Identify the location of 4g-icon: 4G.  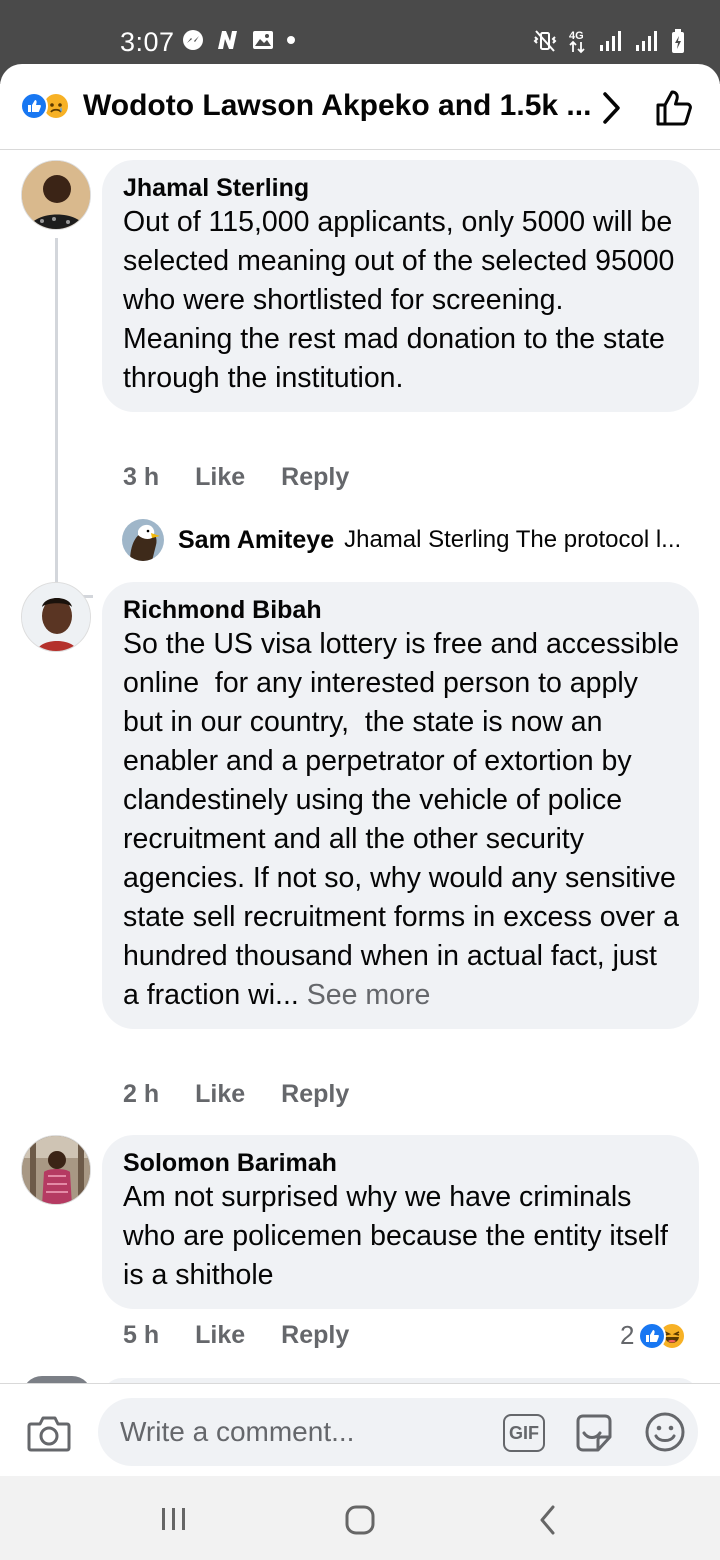
(577, 42).